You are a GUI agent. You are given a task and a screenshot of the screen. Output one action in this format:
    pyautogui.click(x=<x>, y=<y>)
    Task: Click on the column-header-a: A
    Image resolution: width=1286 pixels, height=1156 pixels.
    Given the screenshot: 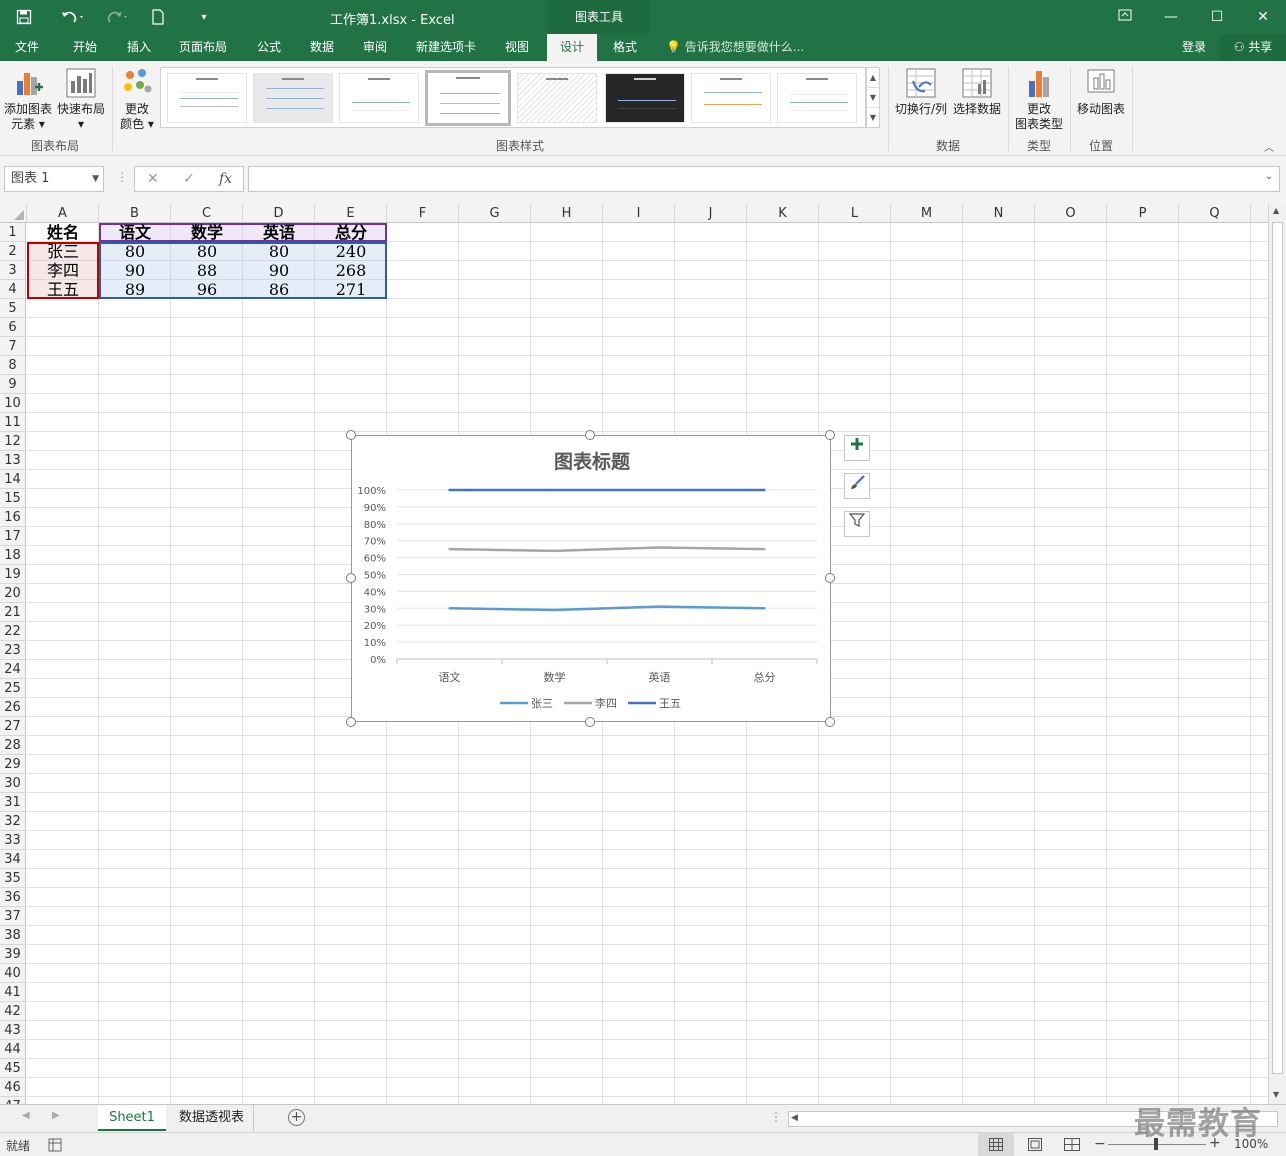 What is the action you would take?
    pyautogui.click(x=63, y=213)
    